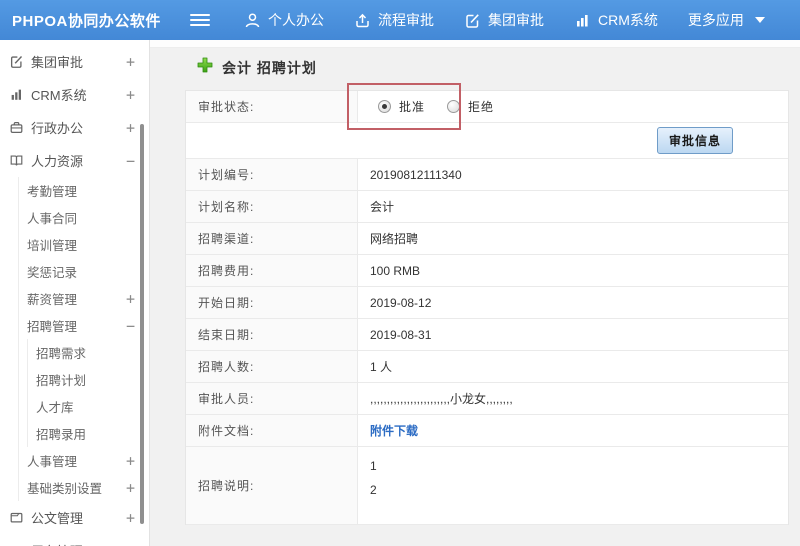 The image size is (800, 546). I want to click on sidebar-item-label: 奖惩记录, so click(52, 273).